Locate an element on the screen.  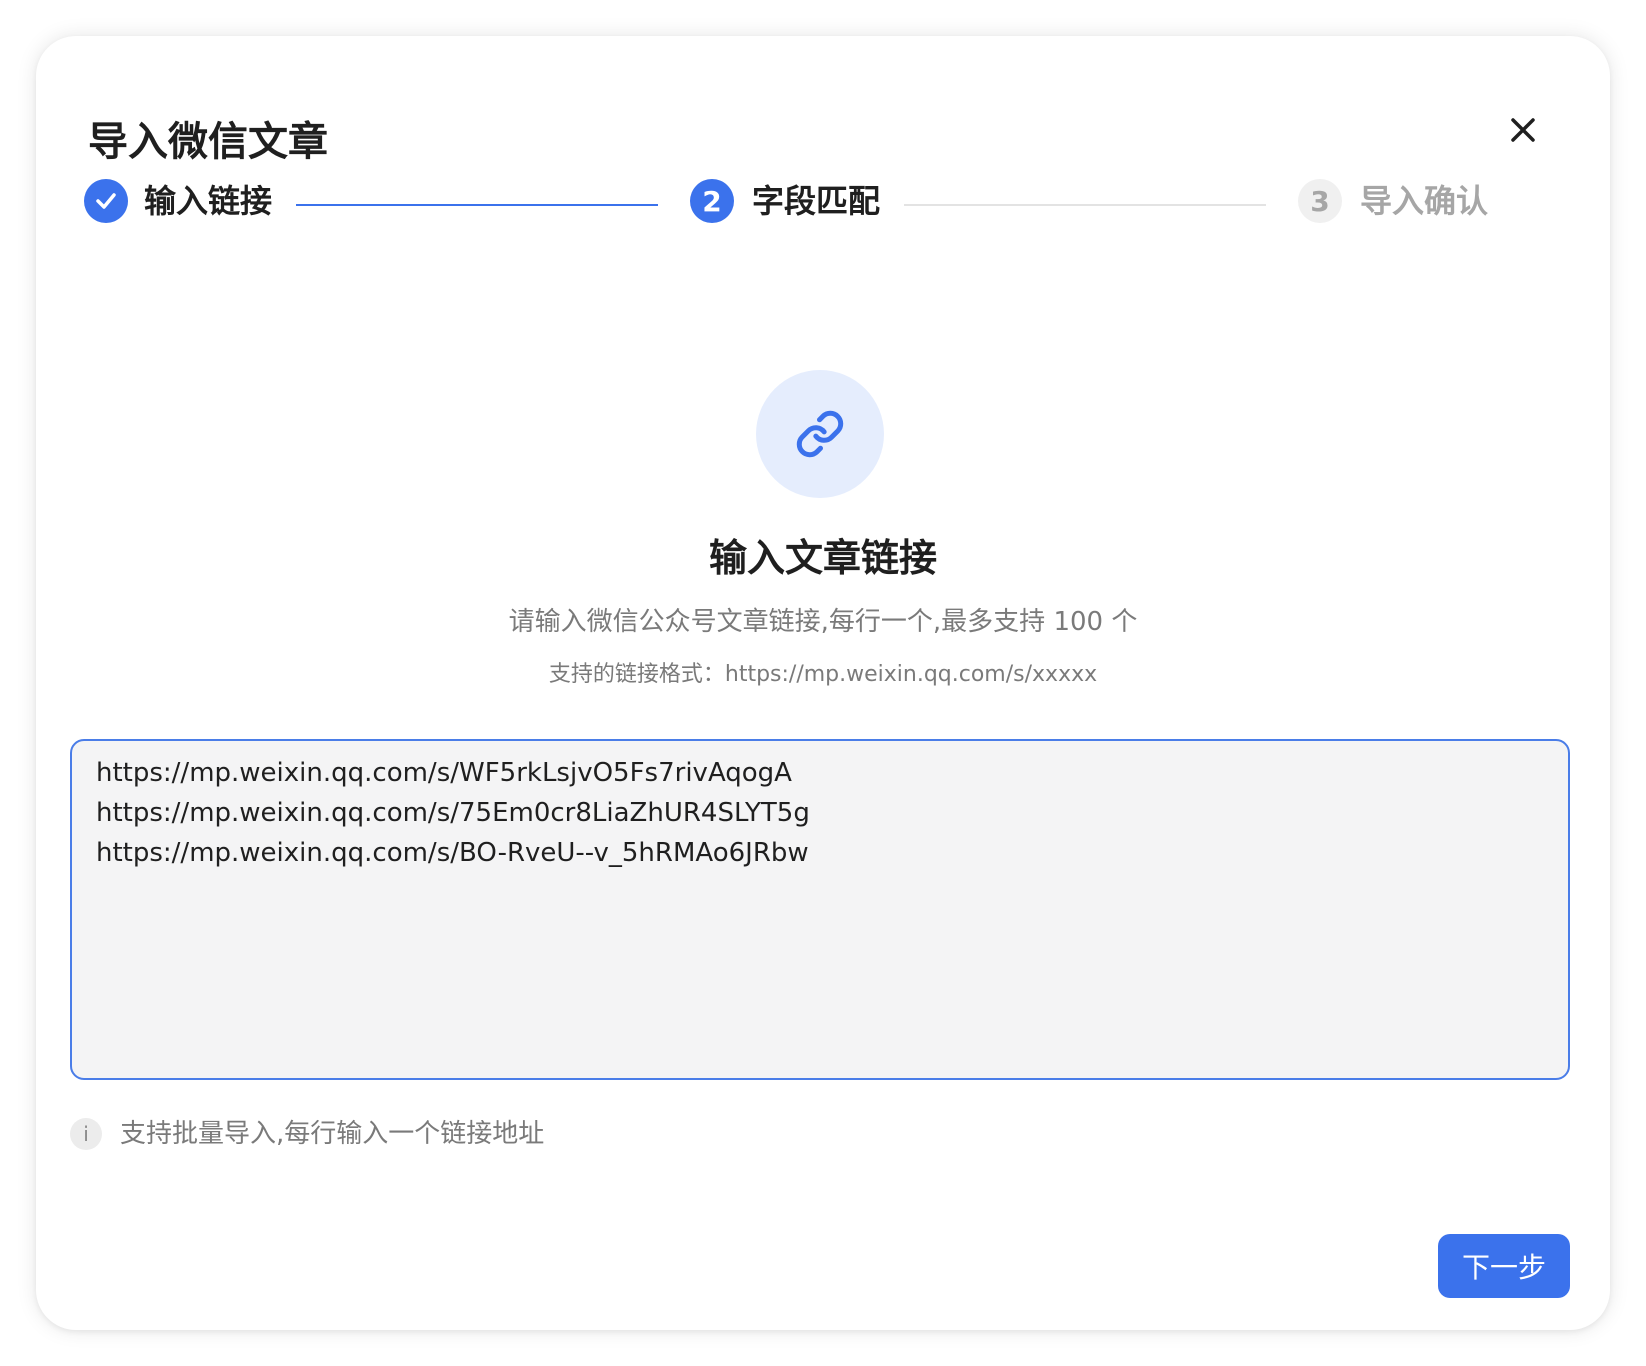
check-icon is located at coordinates (106, 201).